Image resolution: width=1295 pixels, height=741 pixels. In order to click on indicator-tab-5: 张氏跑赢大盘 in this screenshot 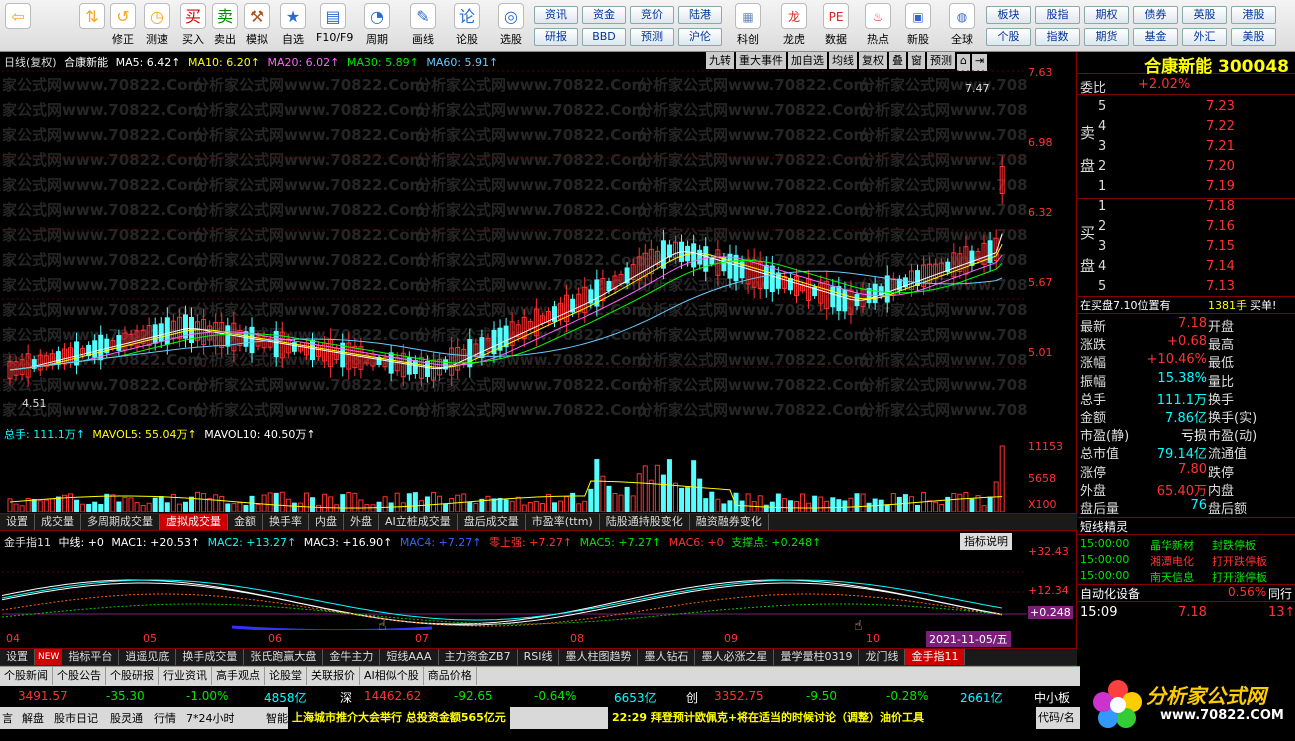, I will do `click(284, 657)`.